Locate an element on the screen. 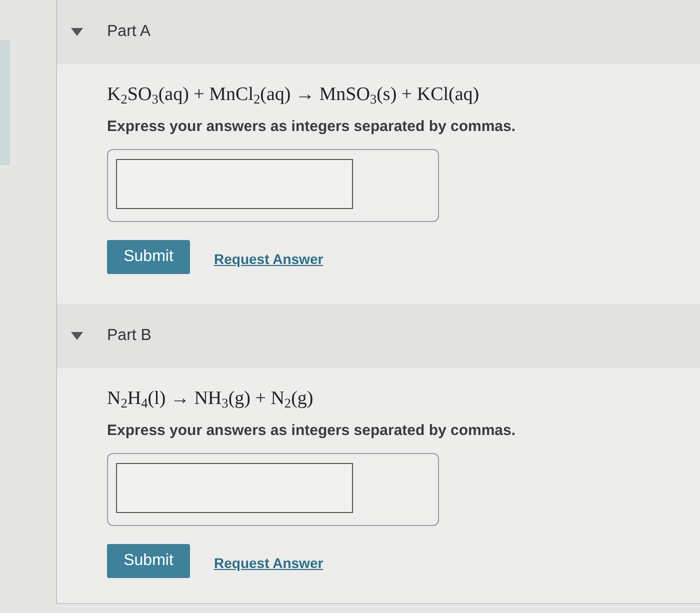  equation-text: K$_{2}$SO$_{3}$(aq) + MnCl$_{2}$(aq) → MnSO$_{3}$(s) + KCl(aq) is located at coordinates (293, 95).